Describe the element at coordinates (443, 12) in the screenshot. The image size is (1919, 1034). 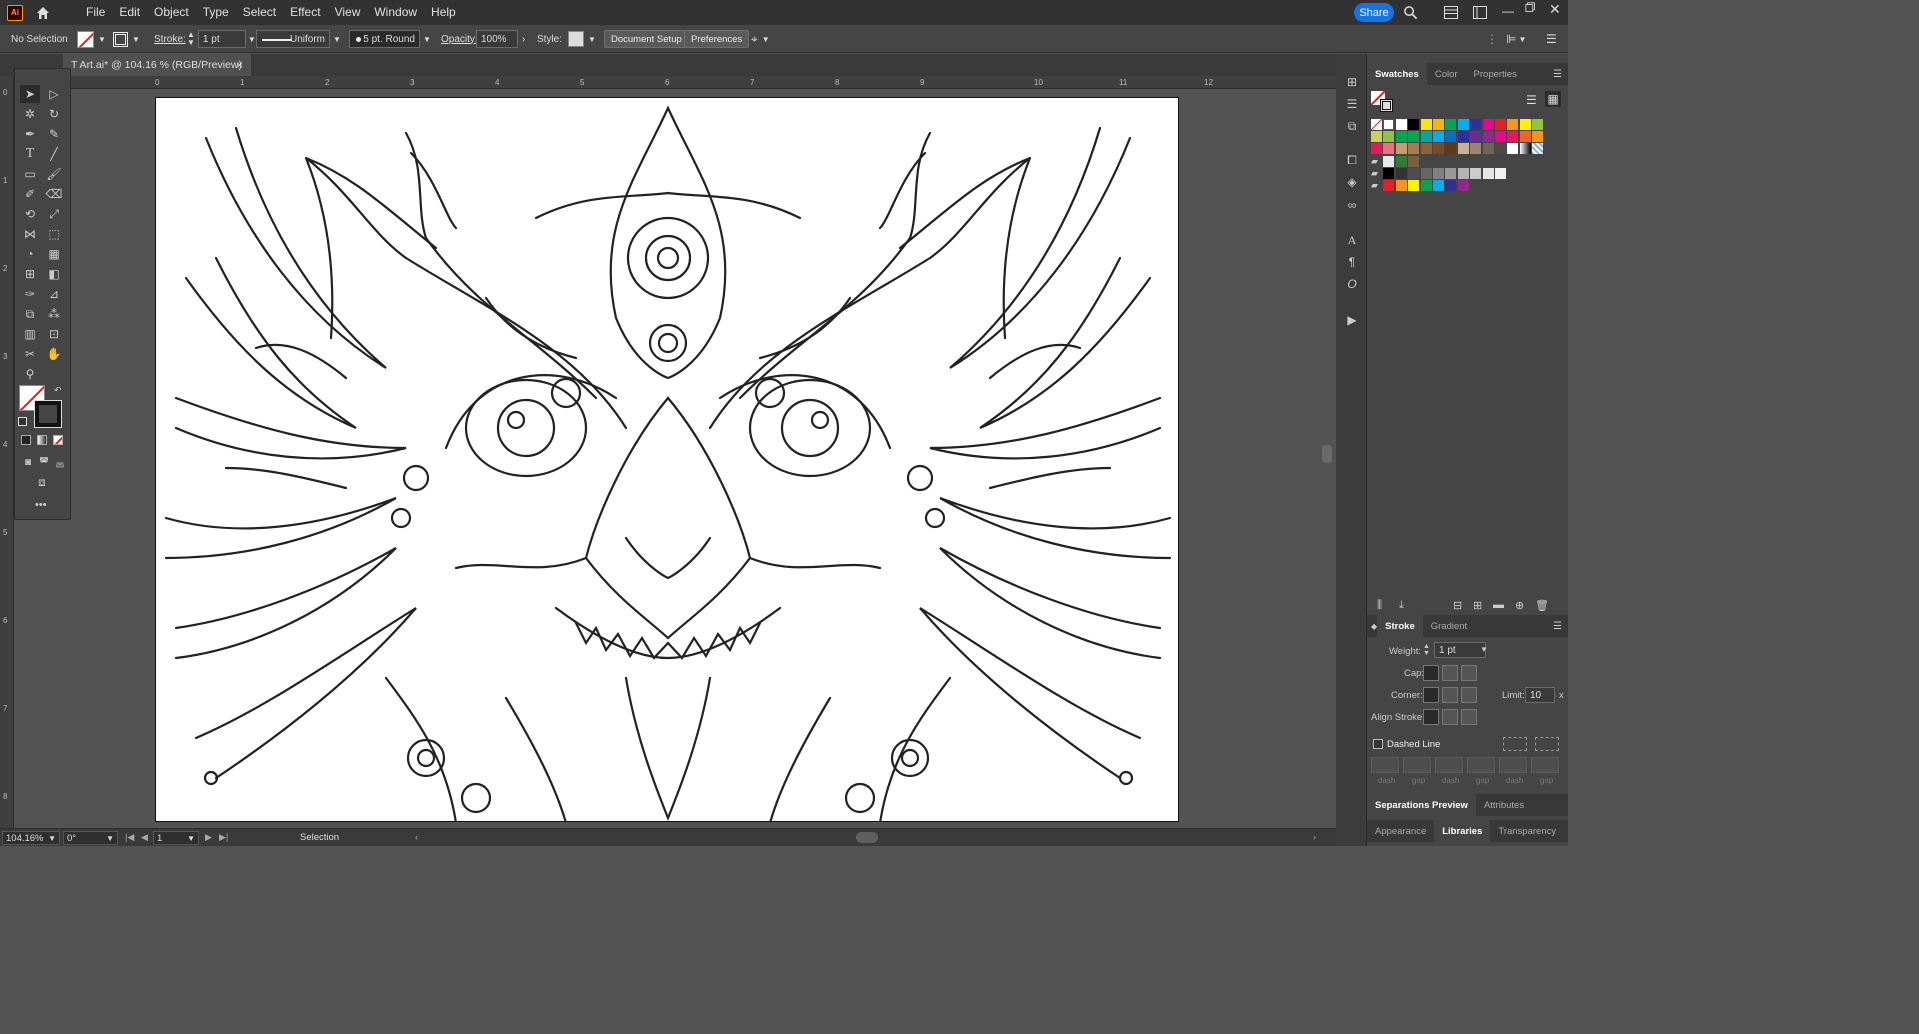
I see `menu-help: Help` at that location.